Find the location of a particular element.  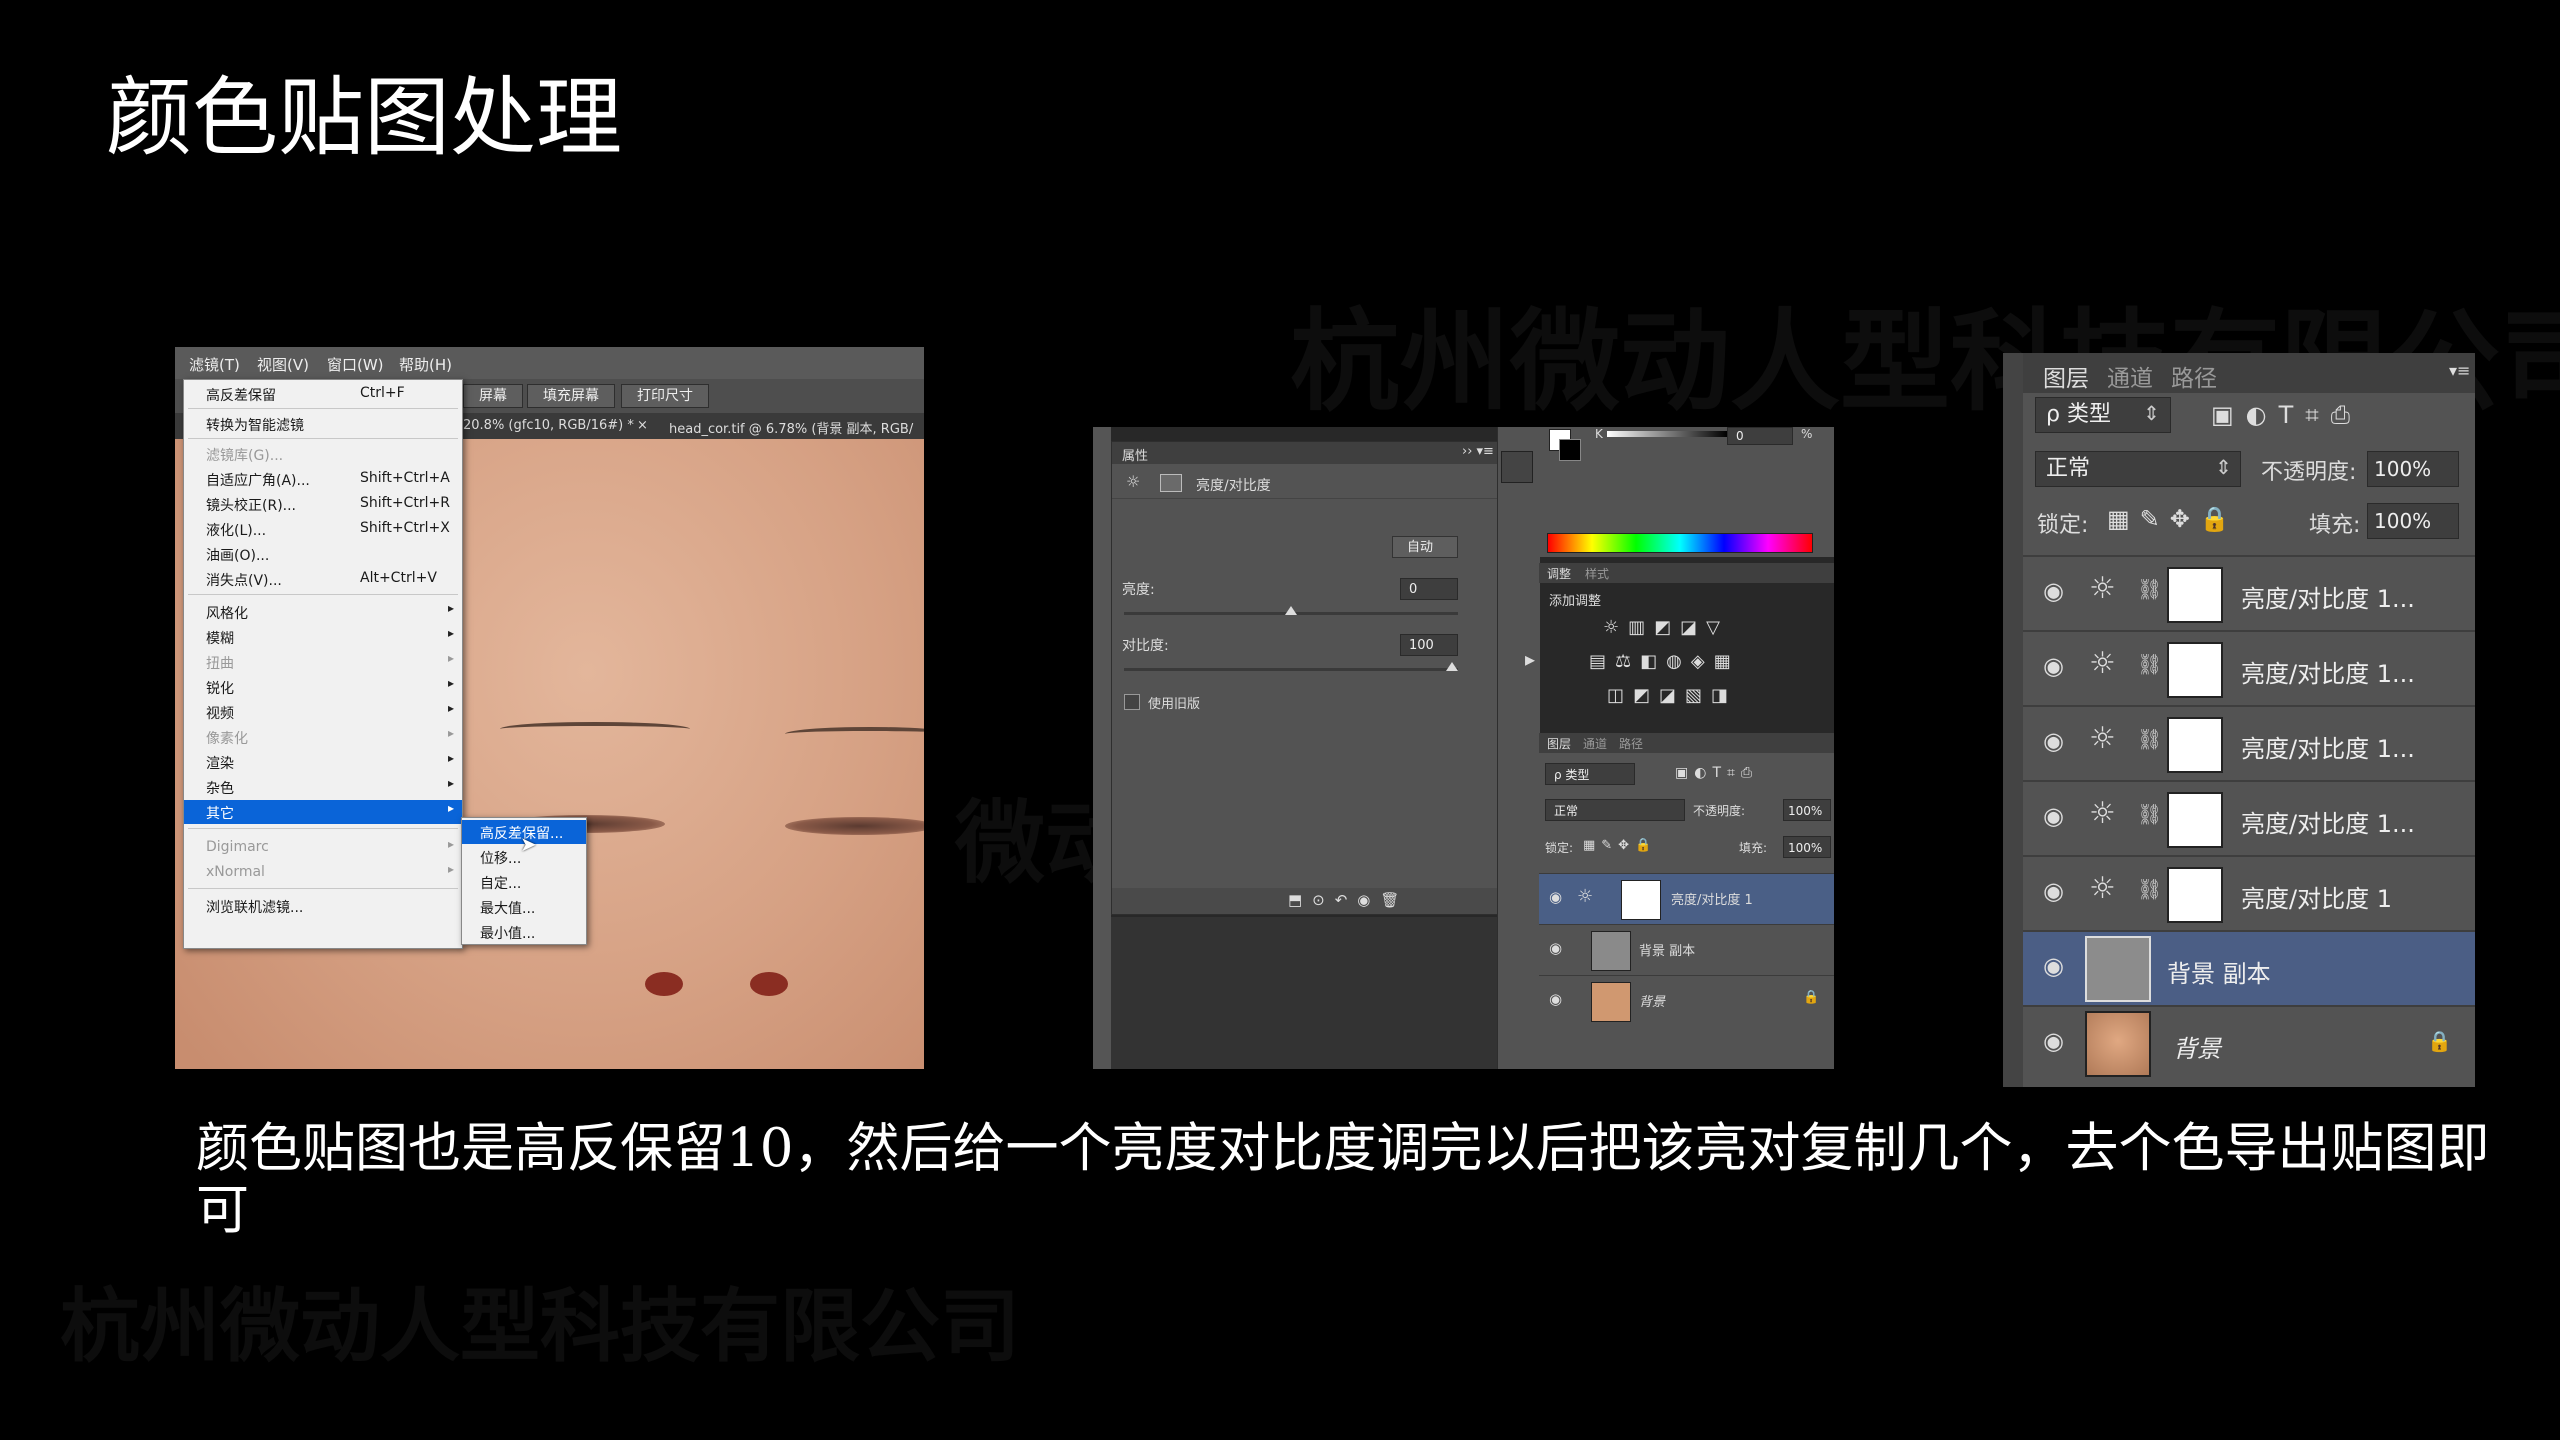

close-icon: × is located at coordinates (642, 425).